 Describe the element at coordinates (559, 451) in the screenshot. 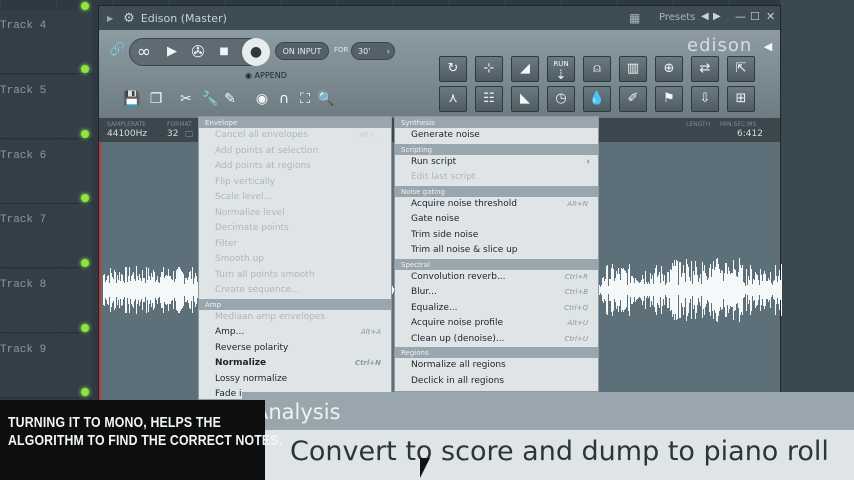

I see `convert-to-score-item: Convert to score and dump to piano roll` at that location.